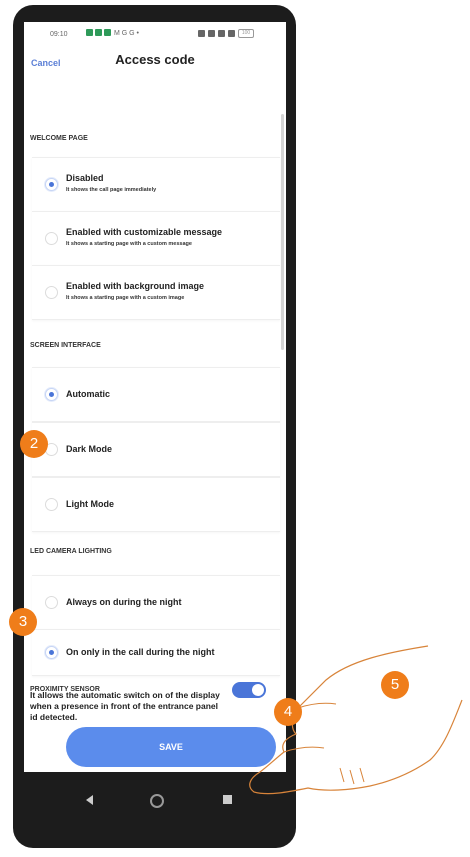 Image resolution: width=470 pixels, height=857 pixels. I want to click on status-time: 09:10, so click(59, 34).